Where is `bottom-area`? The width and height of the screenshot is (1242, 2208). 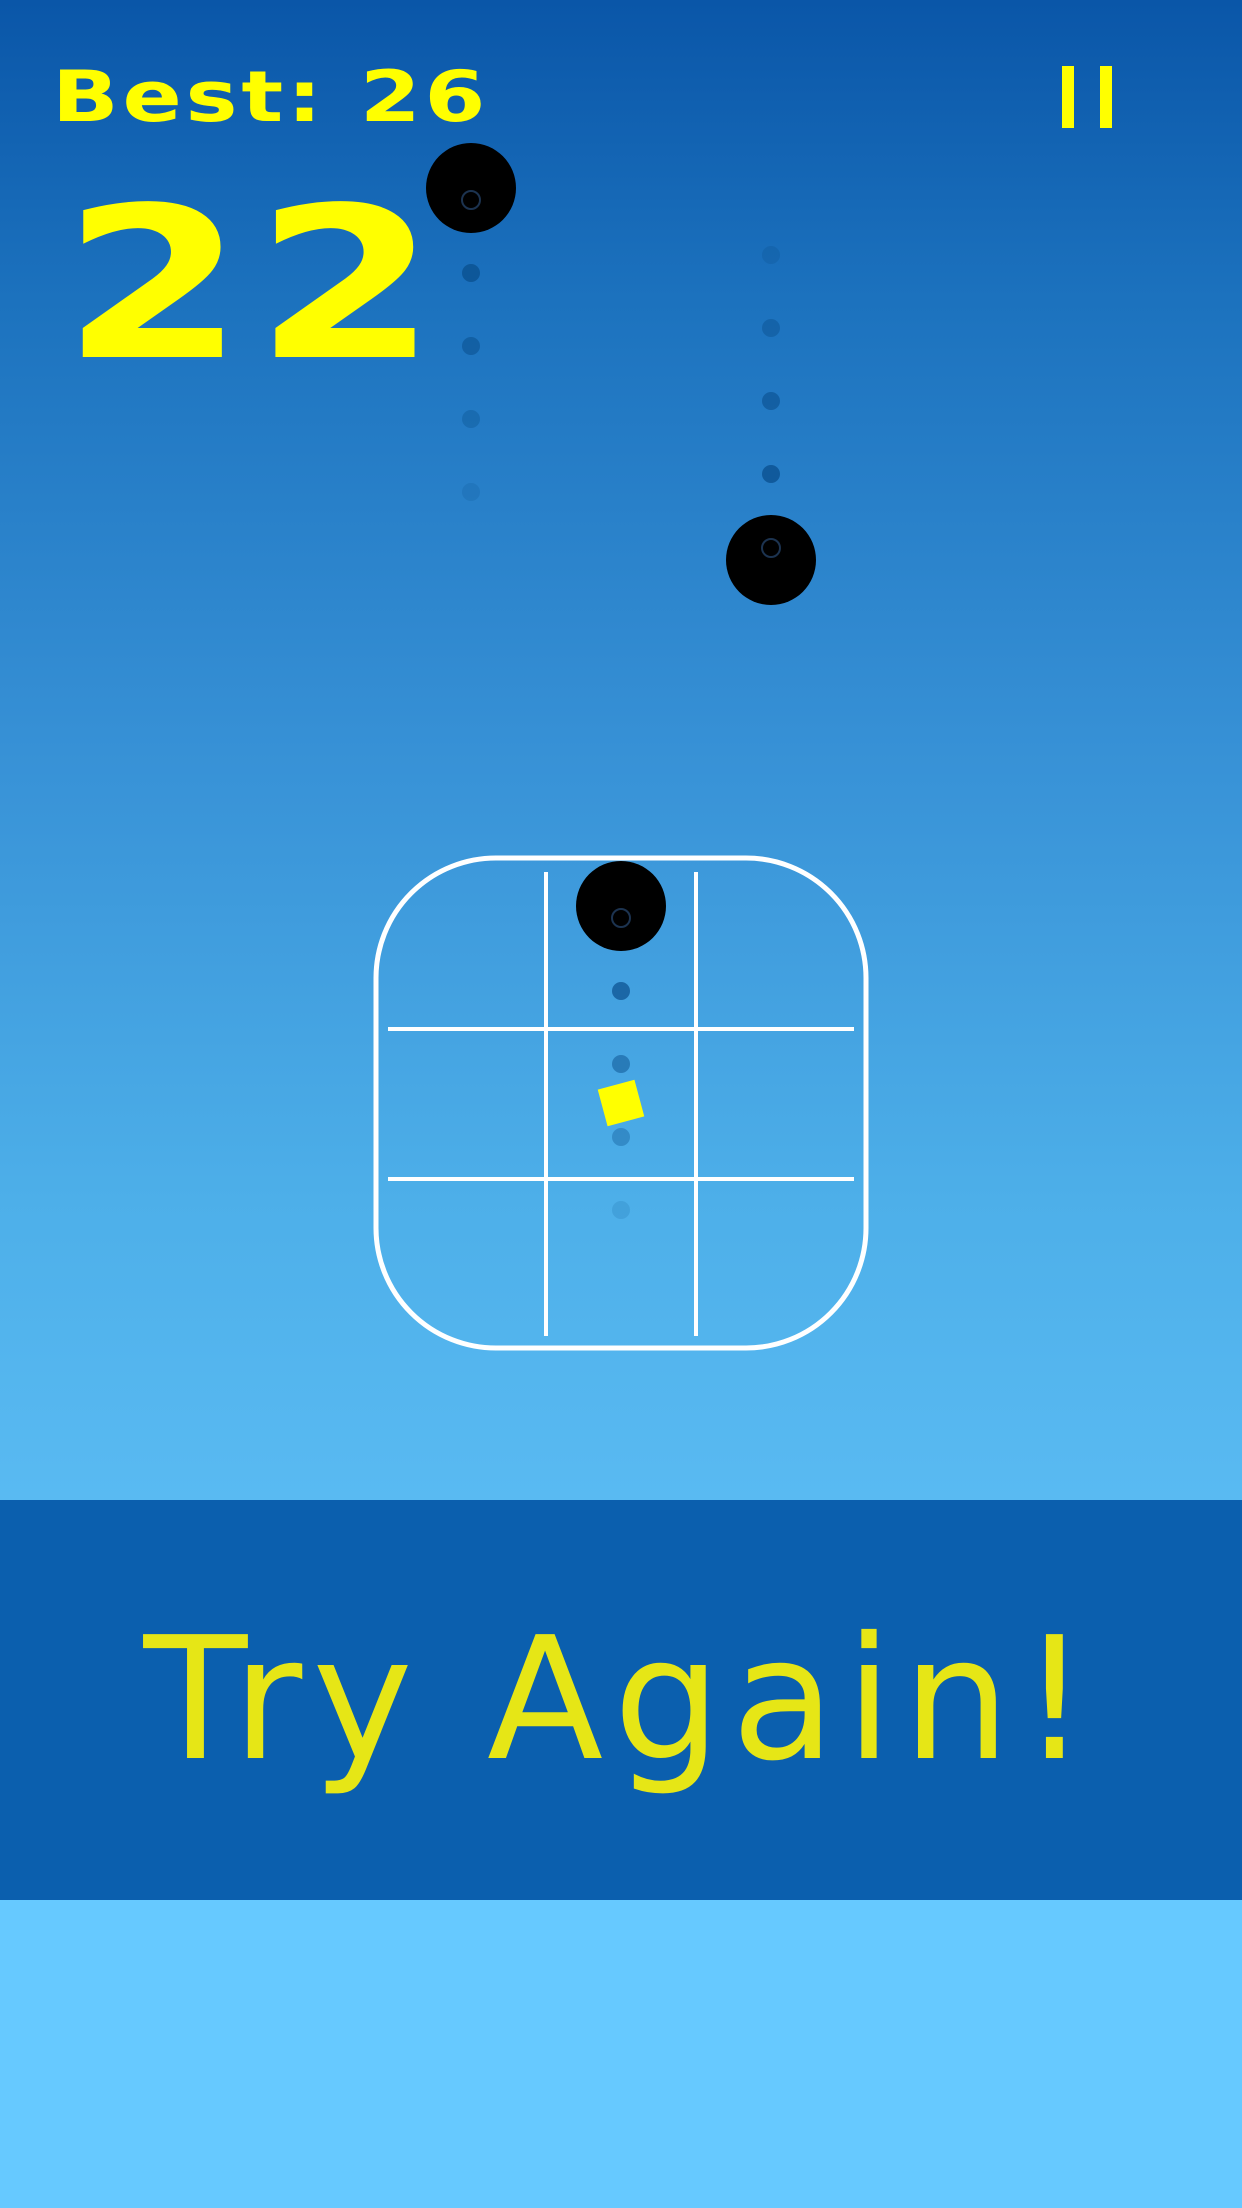
bottom-area is located at coordinates (621, 2054).